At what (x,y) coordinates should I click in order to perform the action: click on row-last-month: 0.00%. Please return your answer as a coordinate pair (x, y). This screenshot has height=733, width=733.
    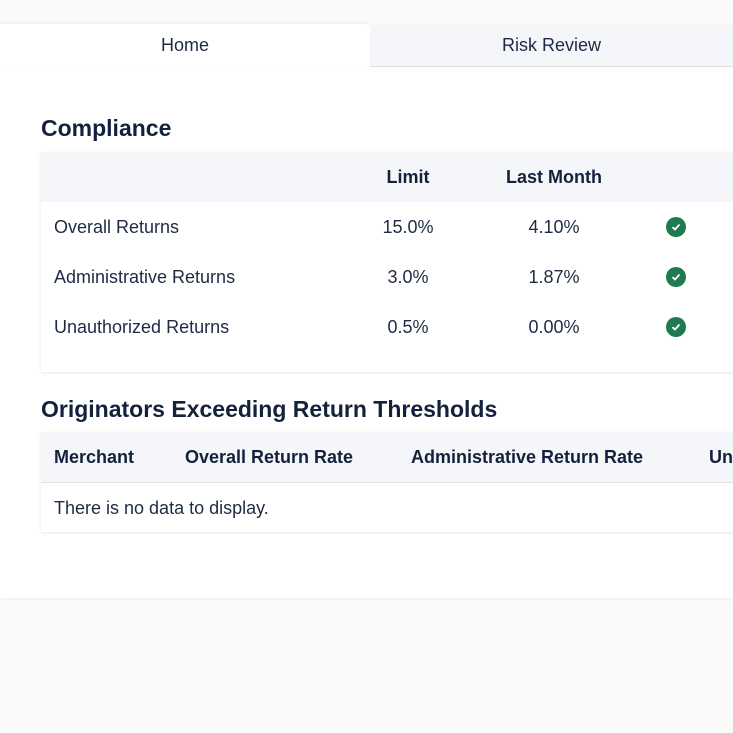
    Looking at the image, I should click on (554, 327).